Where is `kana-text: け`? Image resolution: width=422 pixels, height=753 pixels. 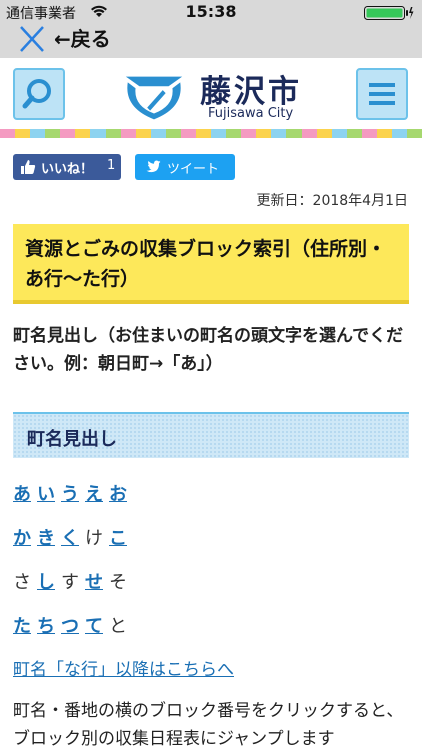 kana-text: け is located at coordinates (94, 538).